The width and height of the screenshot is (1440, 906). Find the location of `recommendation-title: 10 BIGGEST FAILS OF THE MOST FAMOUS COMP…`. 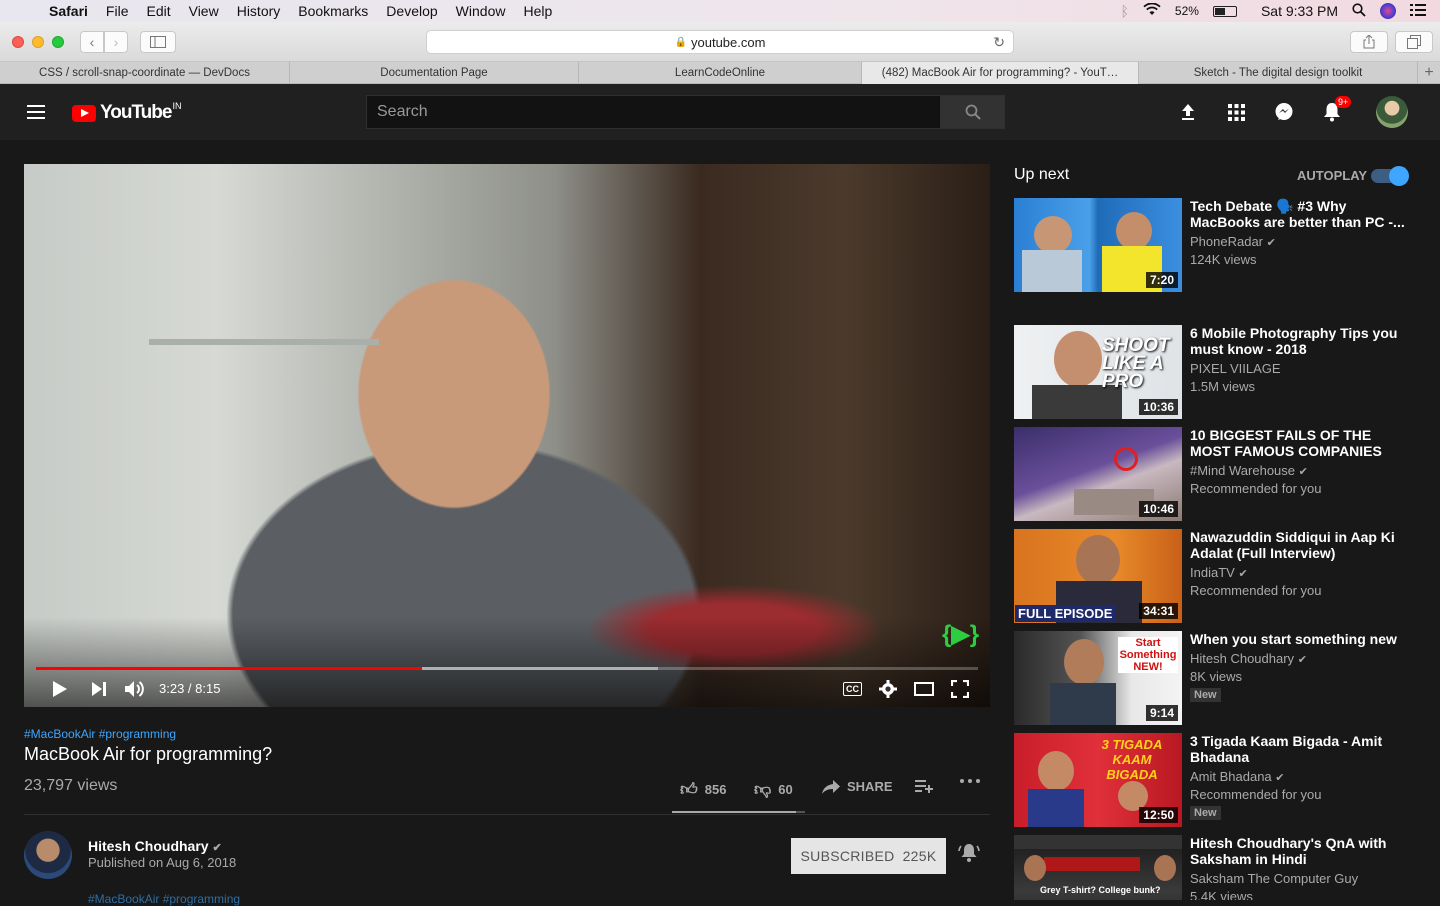

recommendation-title: 10 BIGGEST FAILS OF THE MOST FAMOUS COMP… is located at coordinates (1297, 443).